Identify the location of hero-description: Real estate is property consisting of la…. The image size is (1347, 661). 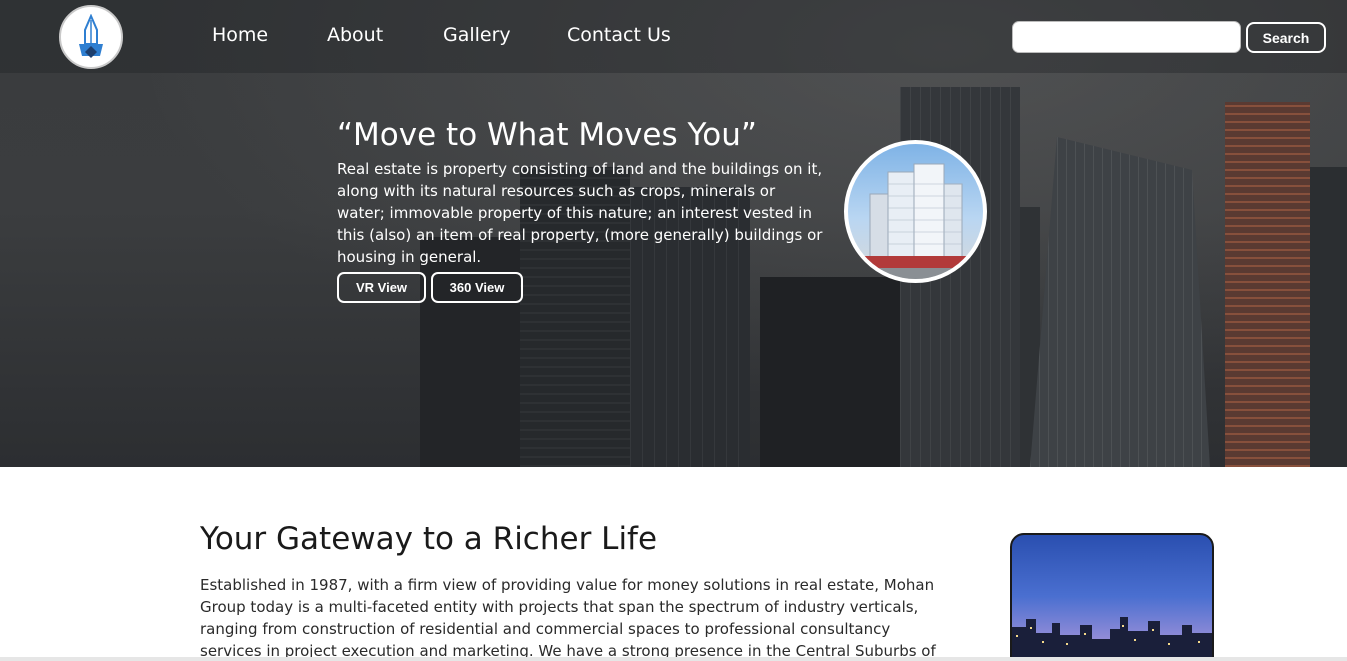
(580, 213).